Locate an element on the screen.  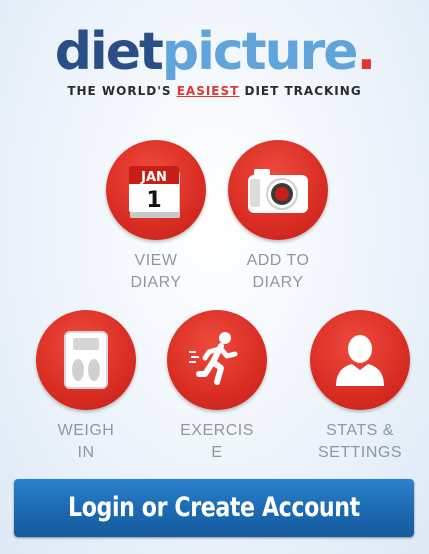
stats-settings-button: STATS & SETTINGS is located at coordinates (360, 387).